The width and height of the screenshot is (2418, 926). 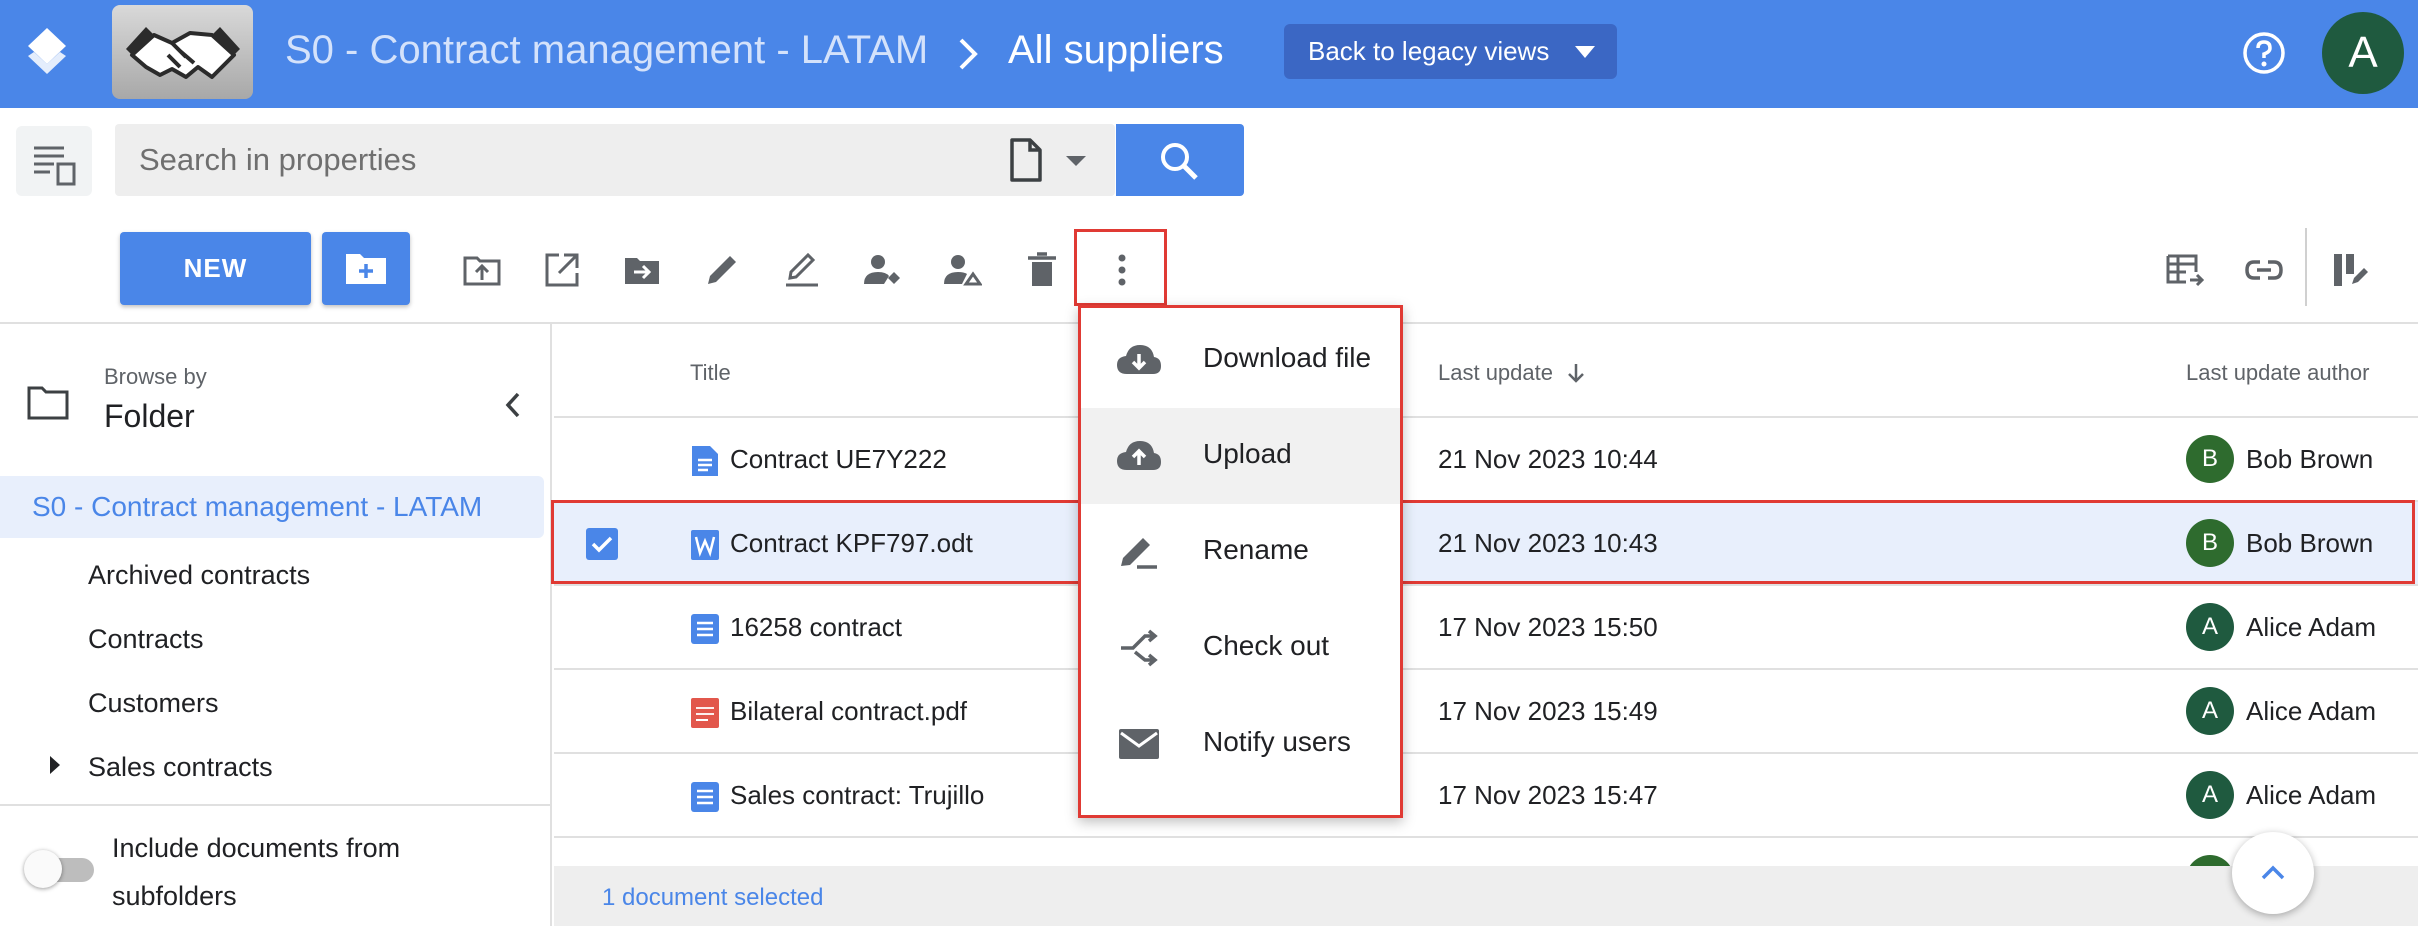 I want to click on tree-item-archived-contracts: Archived contracts, so click(x=199, y=575).